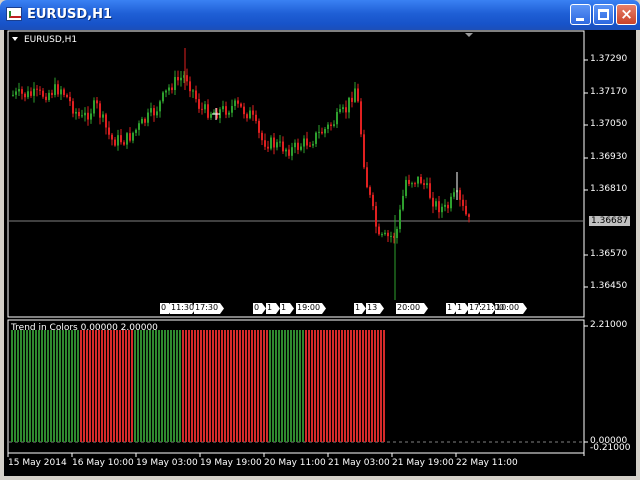 The image size is (640, 480). Describe the element at coordinates (609, 157) in the screenshot. I see `price-label-3: 1.36930` at that location.